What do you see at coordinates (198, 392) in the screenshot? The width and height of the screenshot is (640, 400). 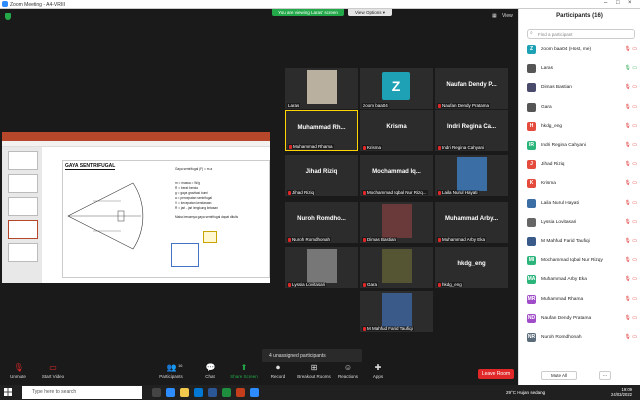 I see `store-icon` at bounding box center [198, 392].